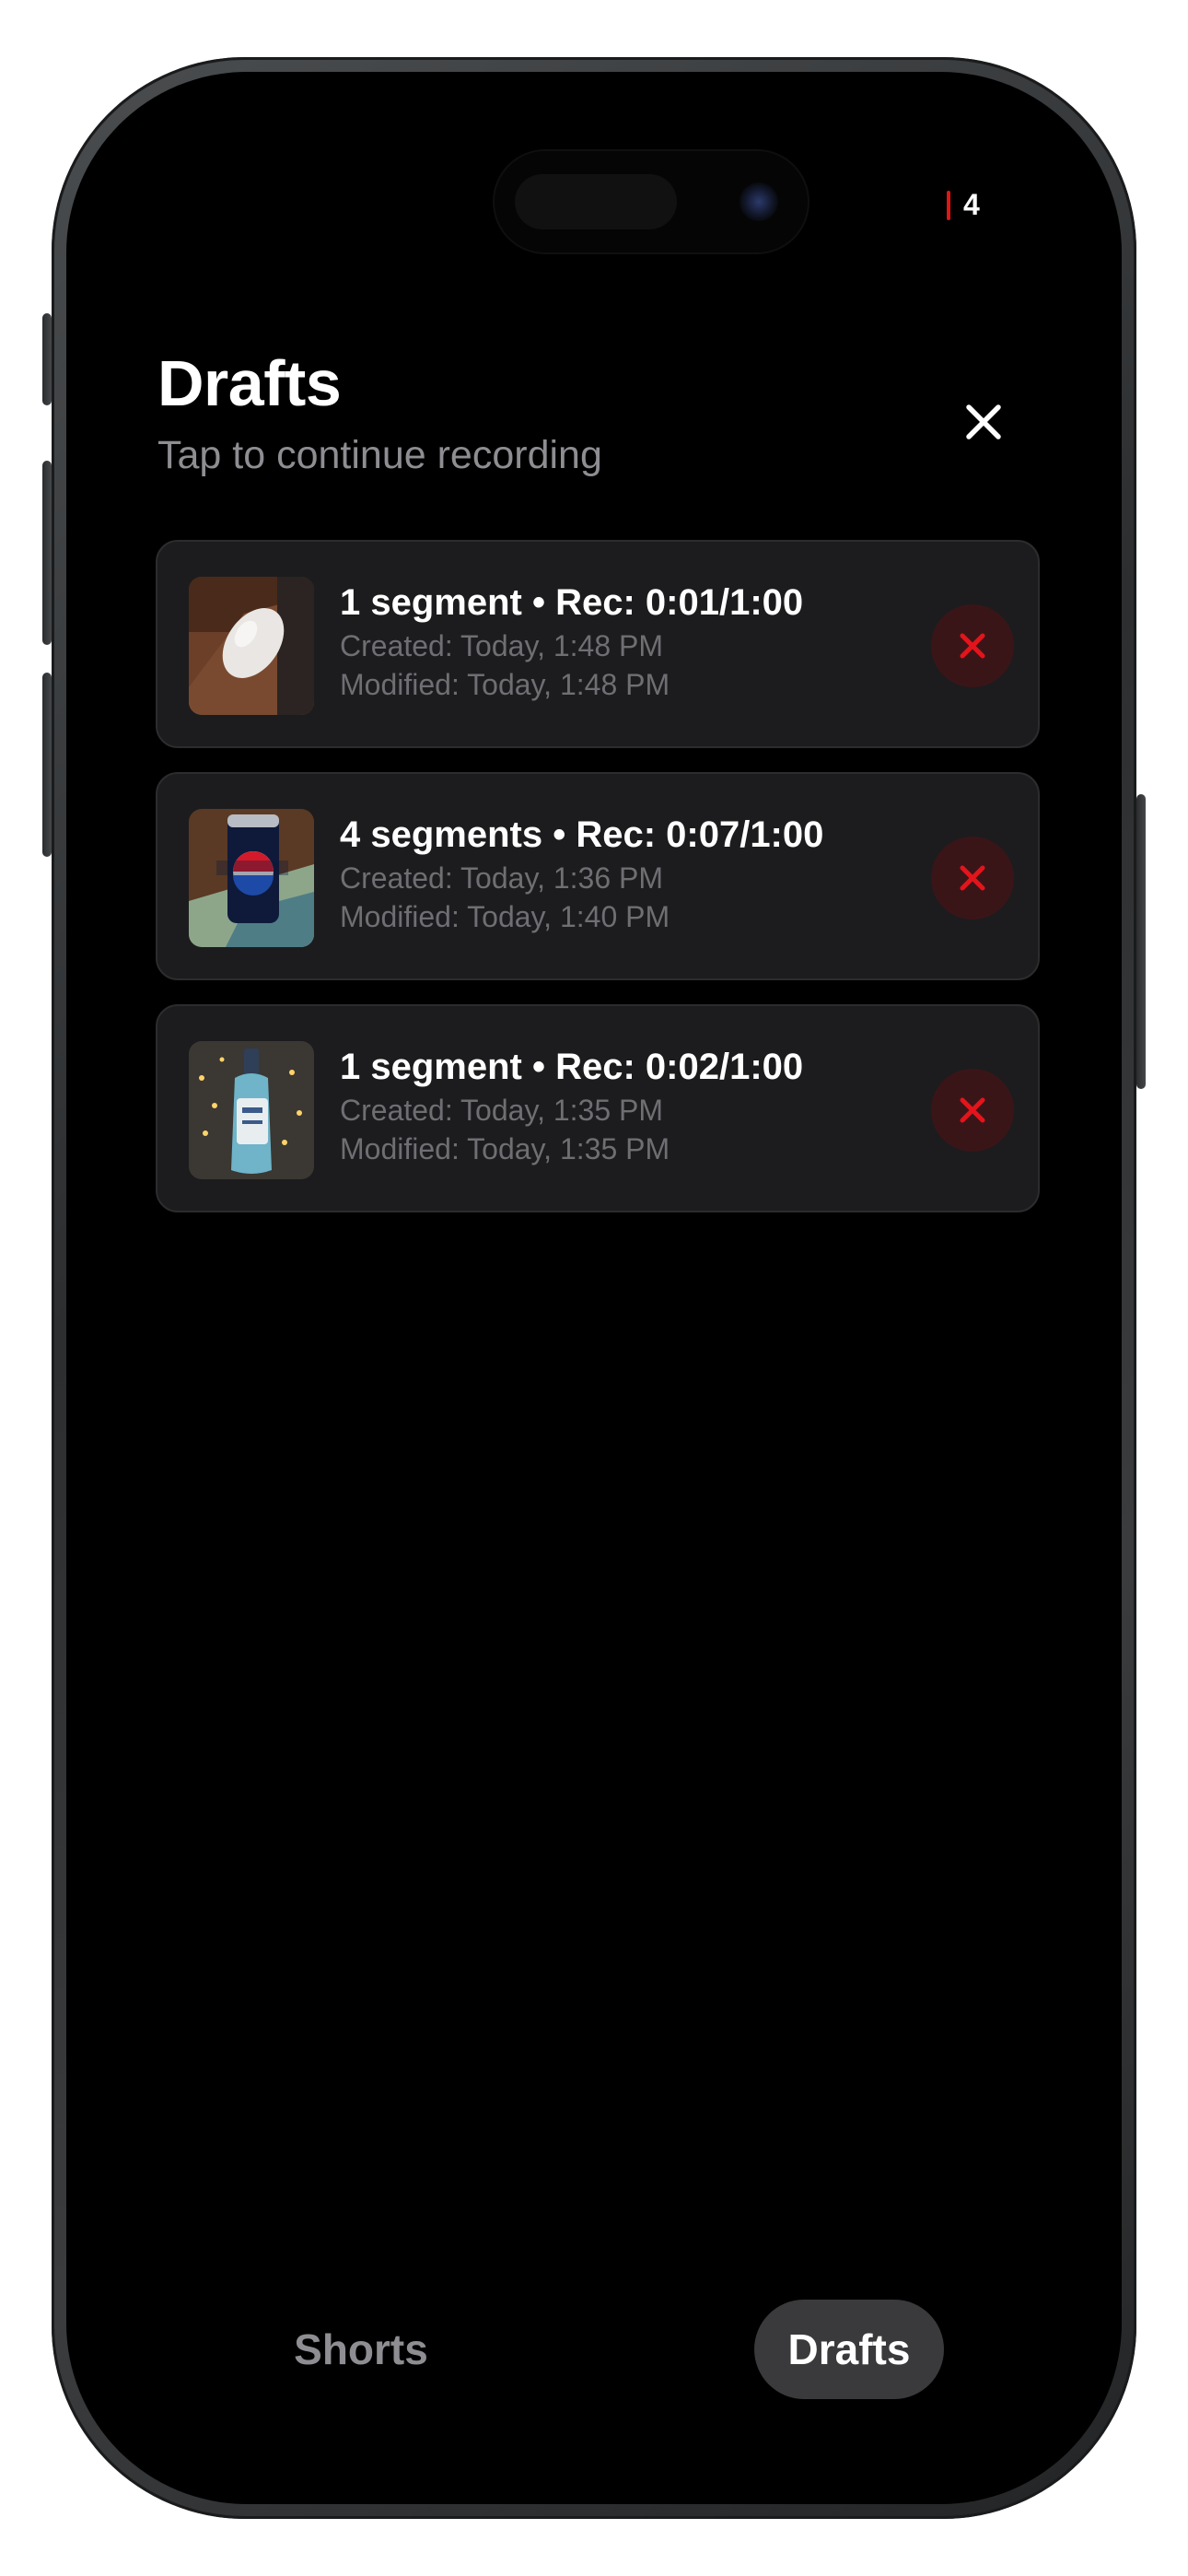  Describe the element at coordinates (505, 684) in the screenshot. I see `draft-modified: Modified: Today, 1:48 PM` at that location.